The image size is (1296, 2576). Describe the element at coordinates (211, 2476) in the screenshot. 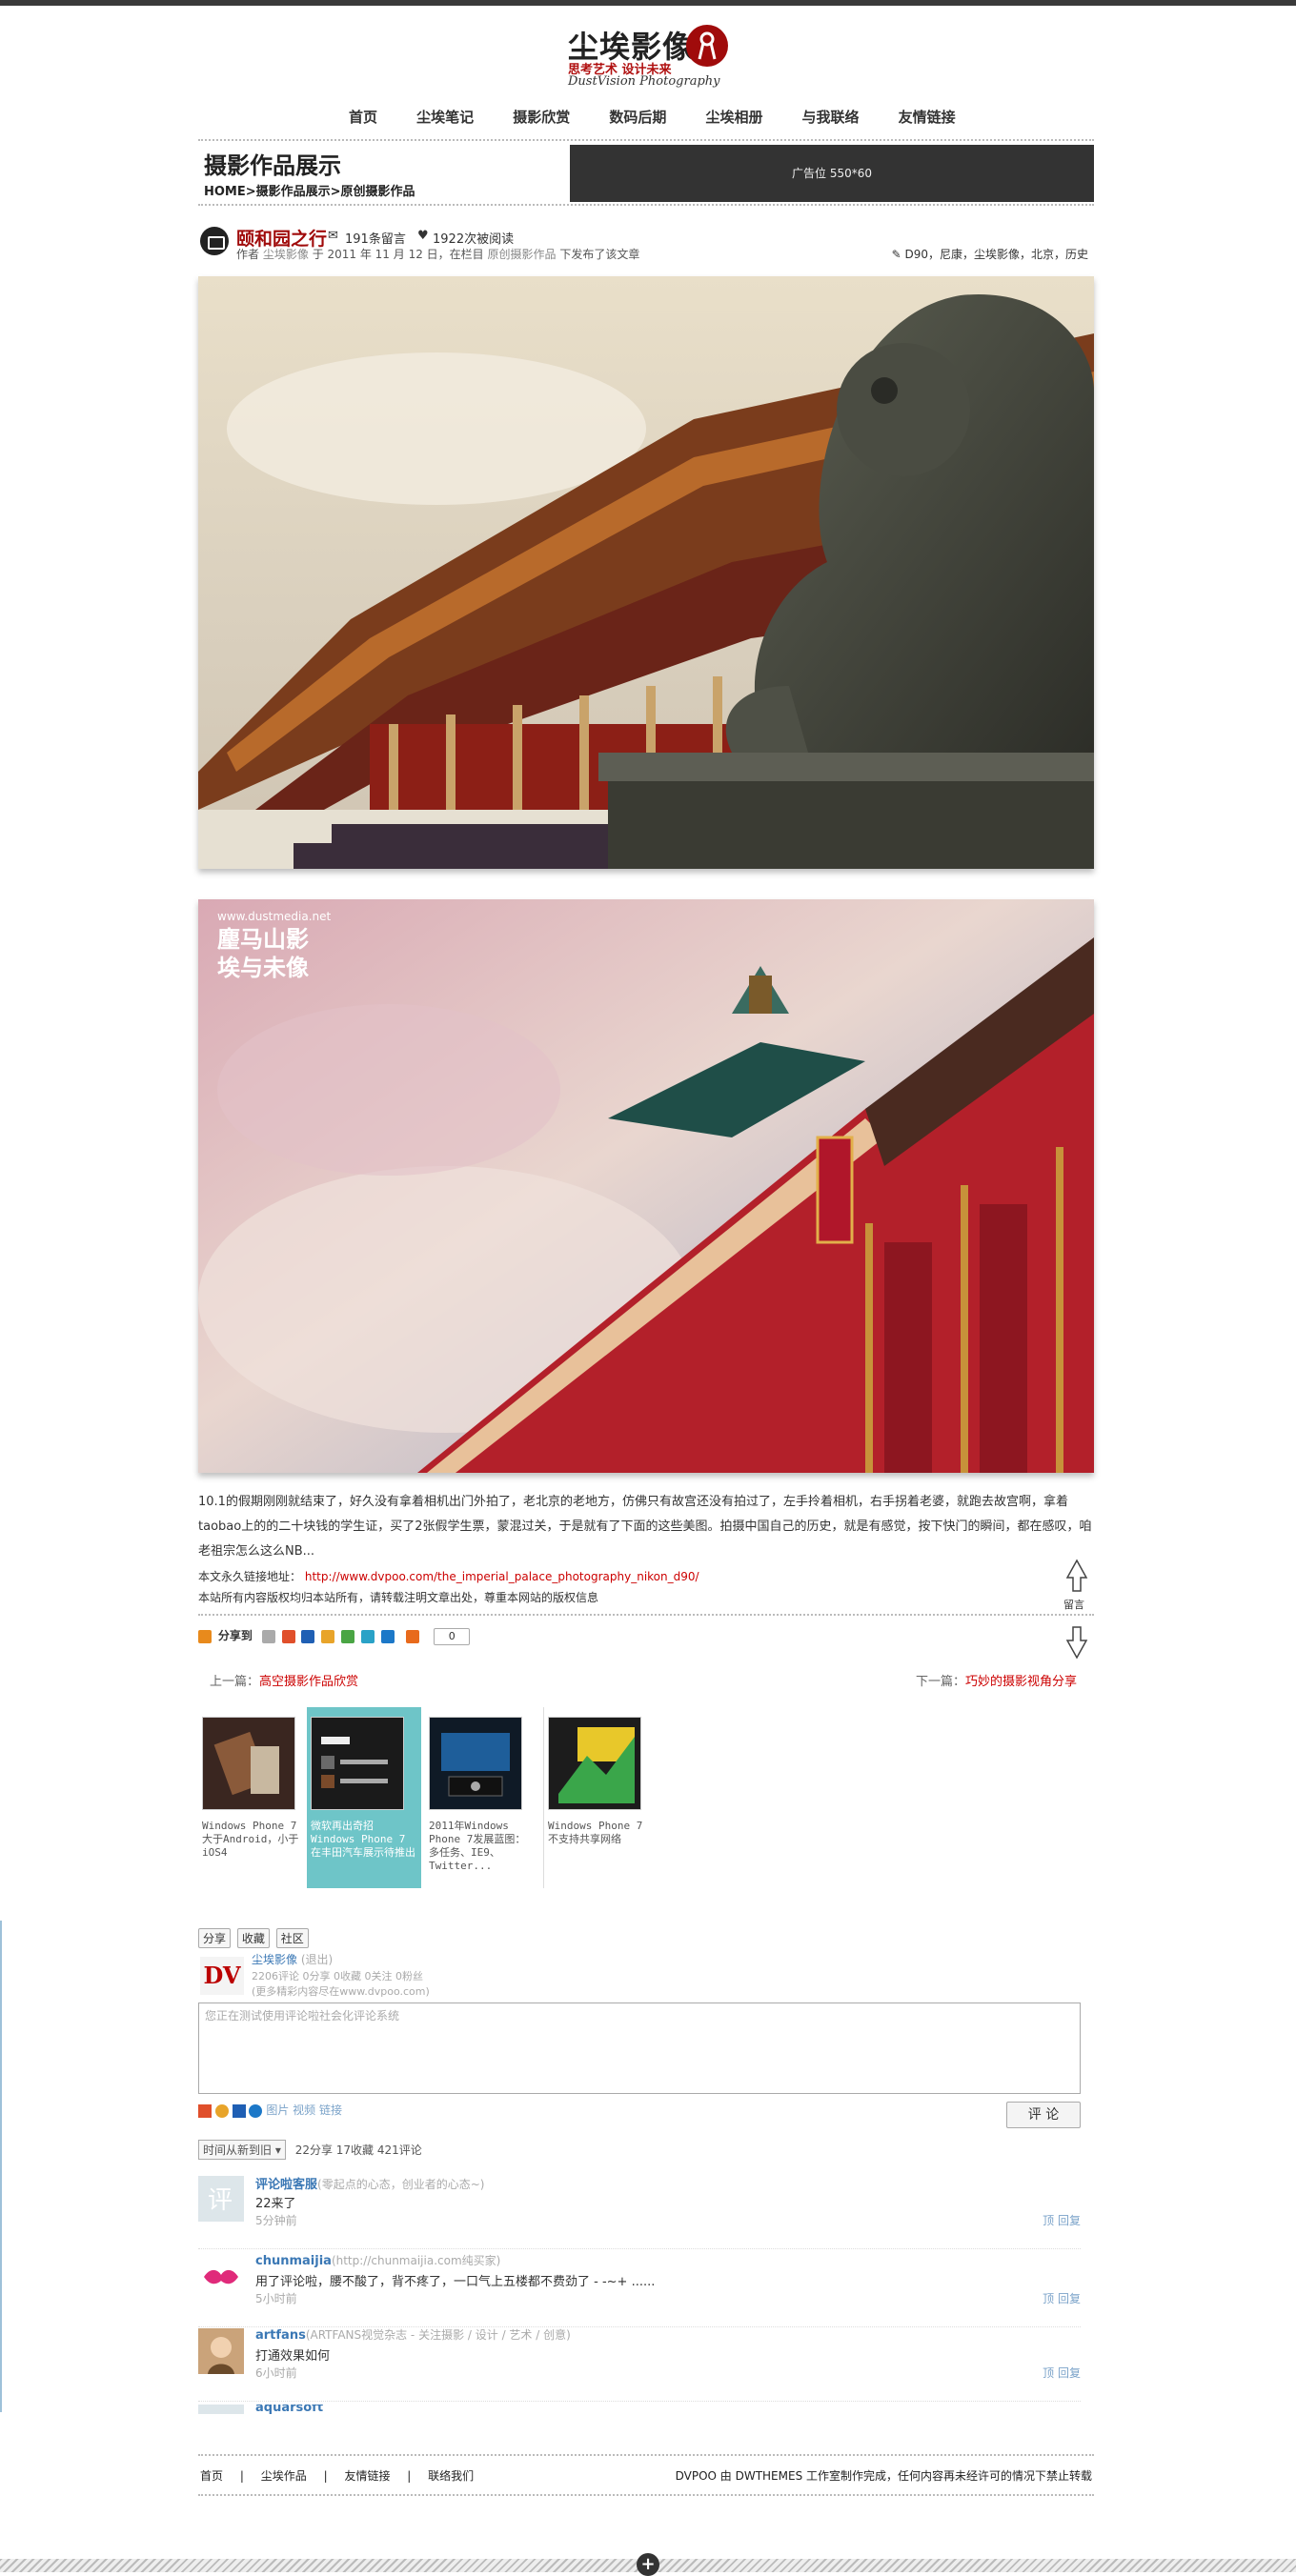

I see `footer-link-home: 首页` at that location.